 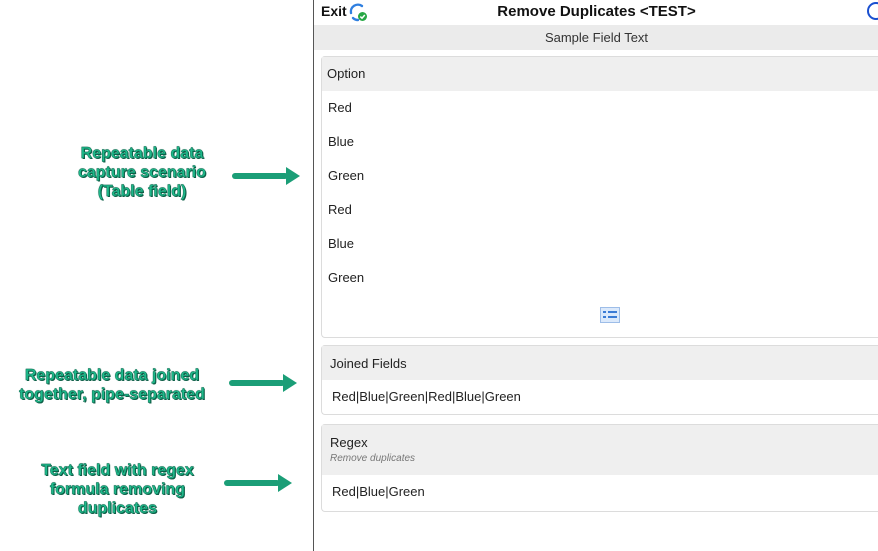 What do you see at coordinates (142, 153) in the screenshot?
I see `annotation-line: Repeatable data` at bounding box center [142, 153].